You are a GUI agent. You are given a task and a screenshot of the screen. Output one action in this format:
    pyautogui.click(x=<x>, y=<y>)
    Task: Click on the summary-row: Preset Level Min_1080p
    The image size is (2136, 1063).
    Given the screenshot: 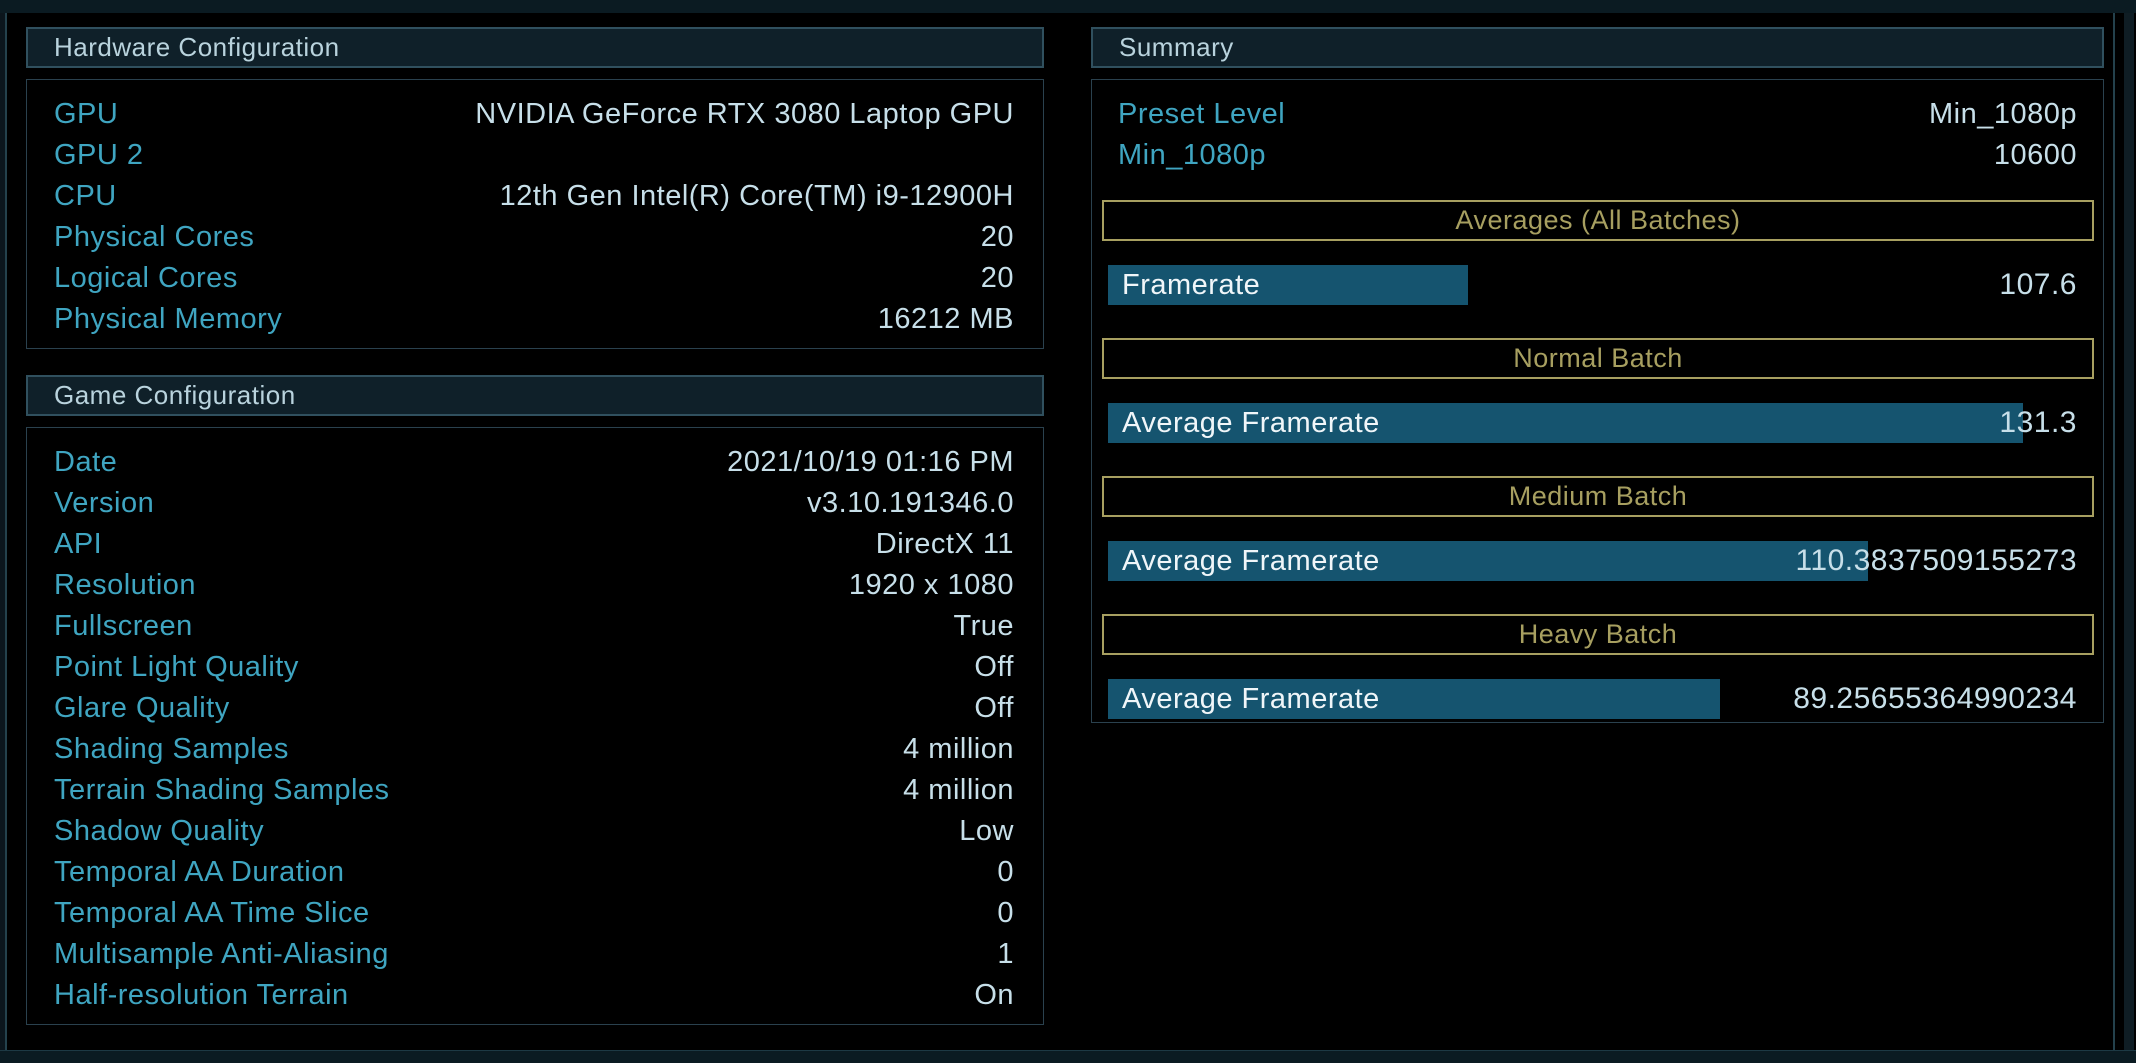 What is the action you would take?
    pyautogui.click(x=1597, y=114)
    